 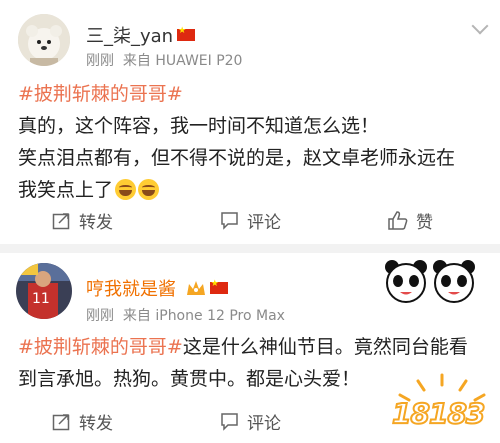 I want to click on post-text-line: 笑点泪点都有，但不得不说的是，赵文卓老师永远在, so click(x=237, y=158).